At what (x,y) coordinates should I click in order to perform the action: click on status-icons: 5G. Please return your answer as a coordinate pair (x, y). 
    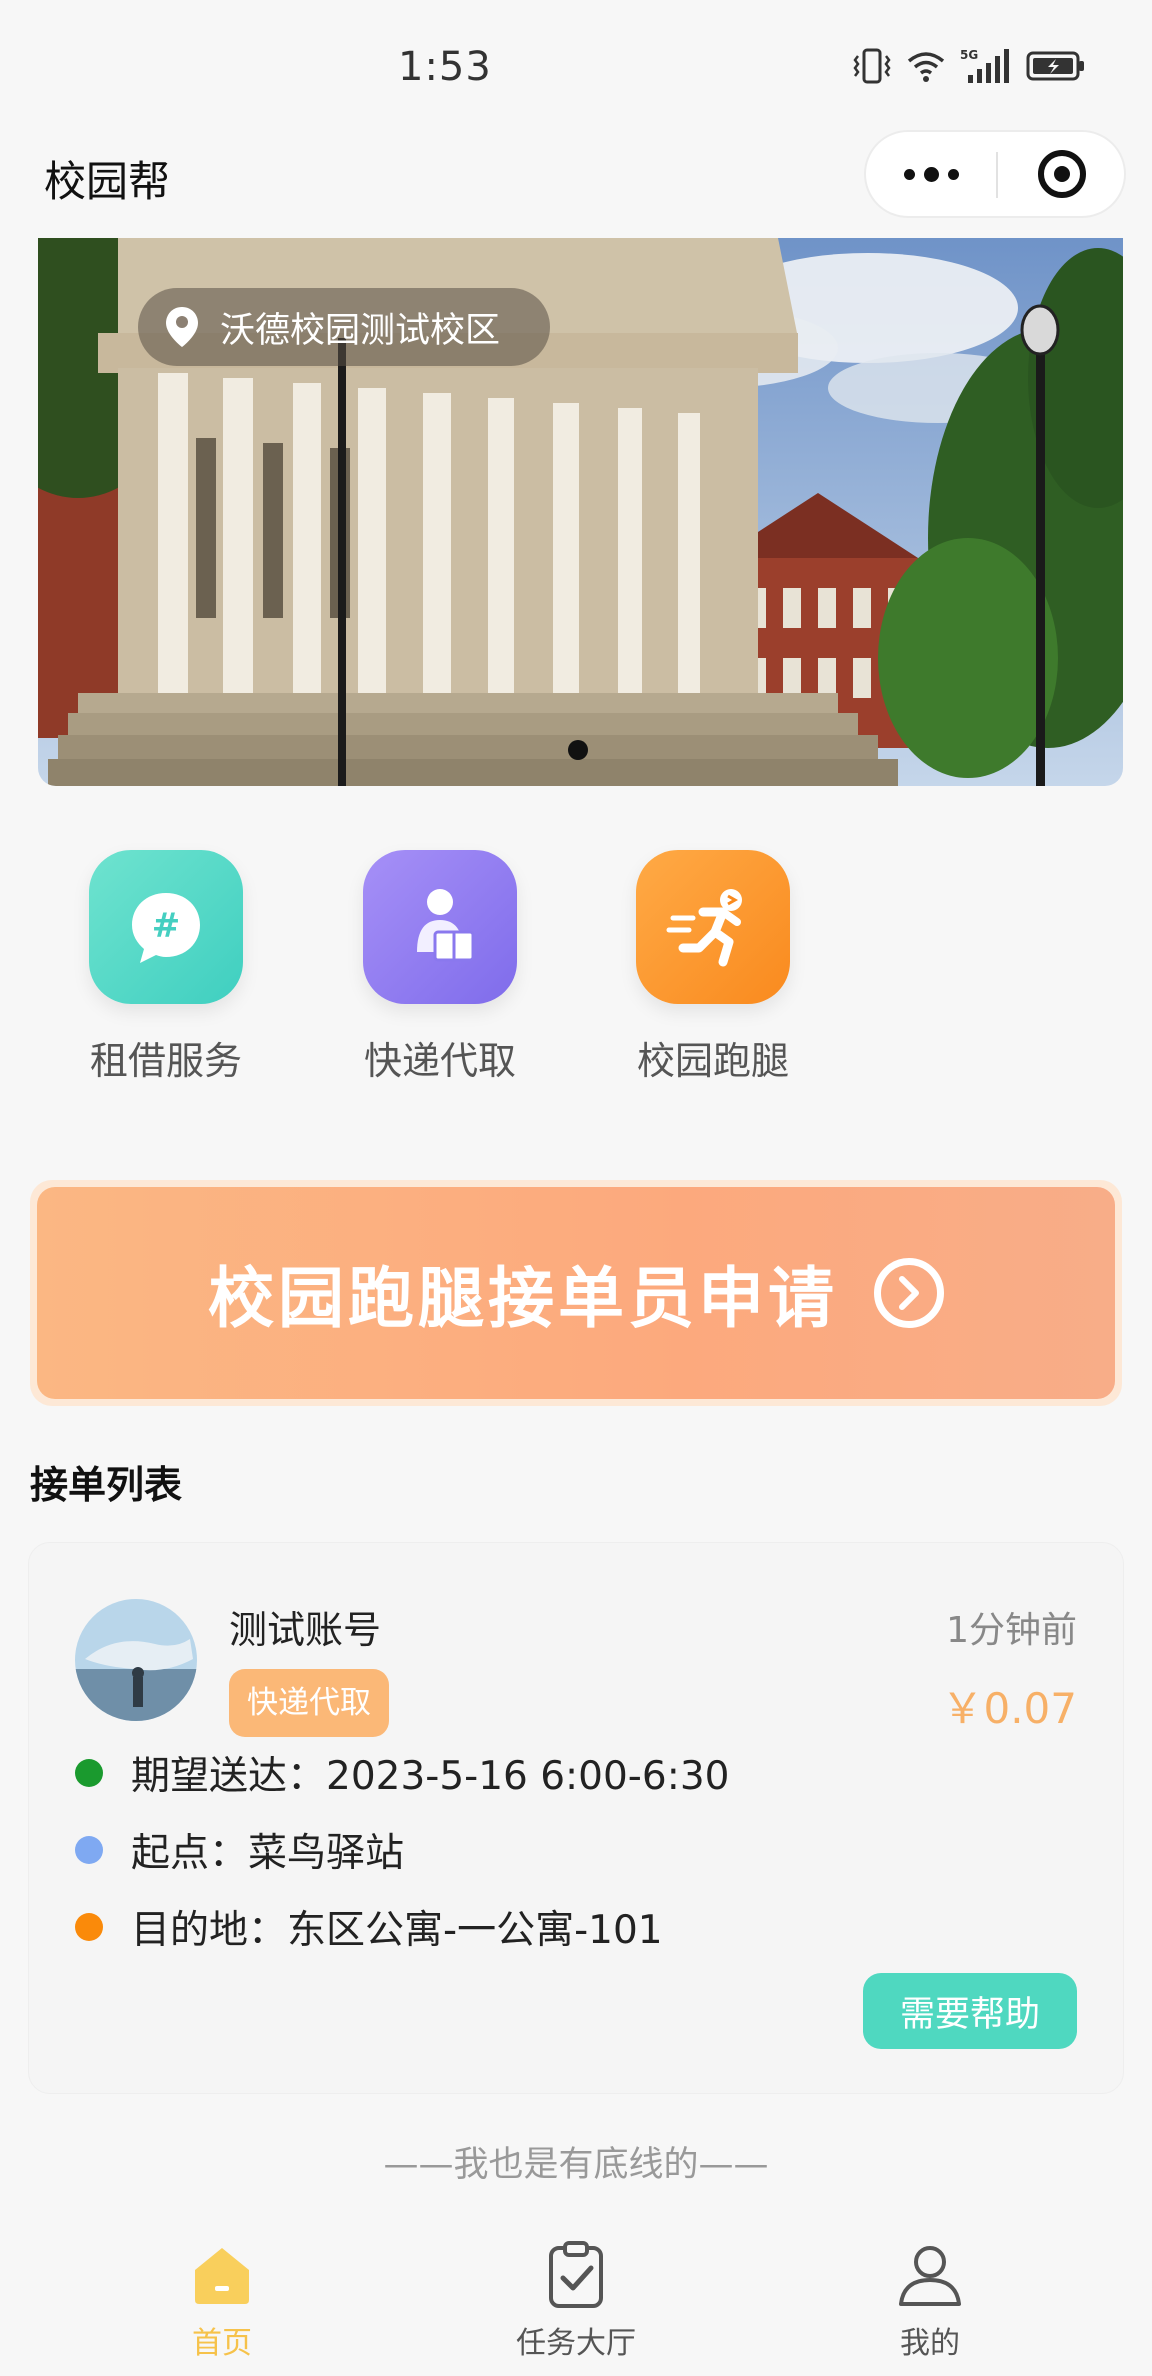
    Looking at the image, I should click on (969, 66).